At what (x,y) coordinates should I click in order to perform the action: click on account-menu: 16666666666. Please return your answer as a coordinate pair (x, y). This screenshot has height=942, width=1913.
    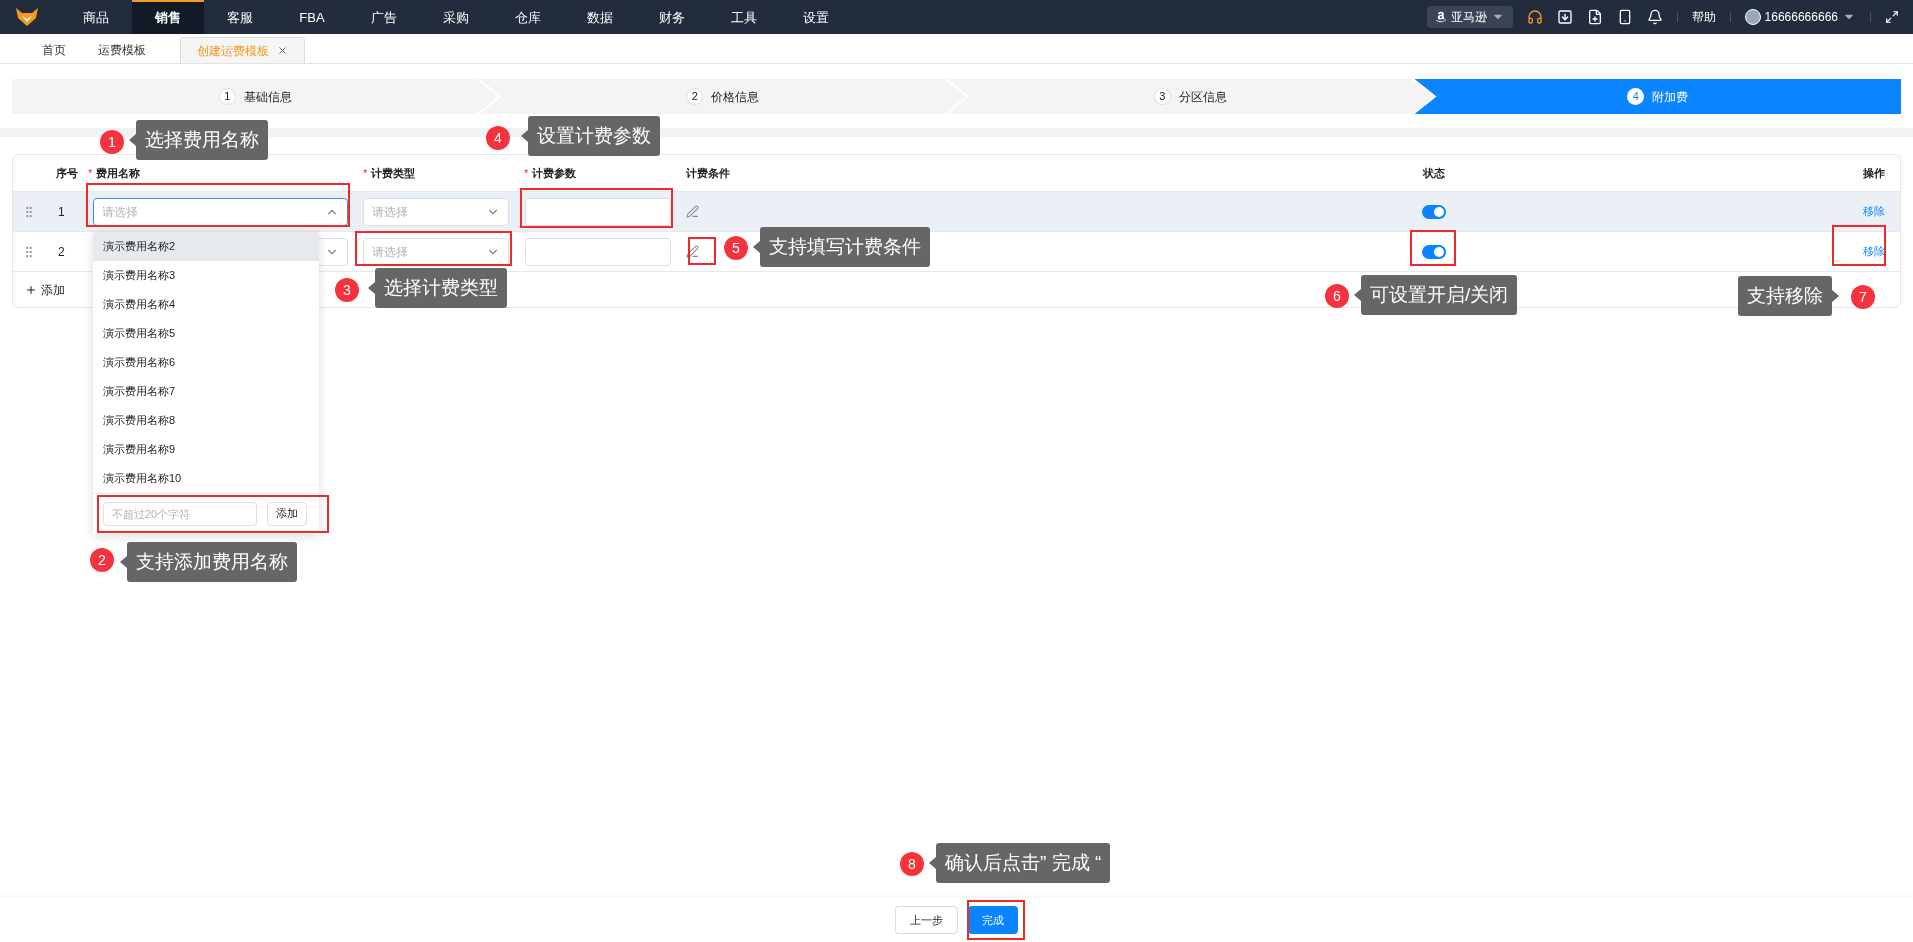
    Looking at the image, I should click on (1800, 17).